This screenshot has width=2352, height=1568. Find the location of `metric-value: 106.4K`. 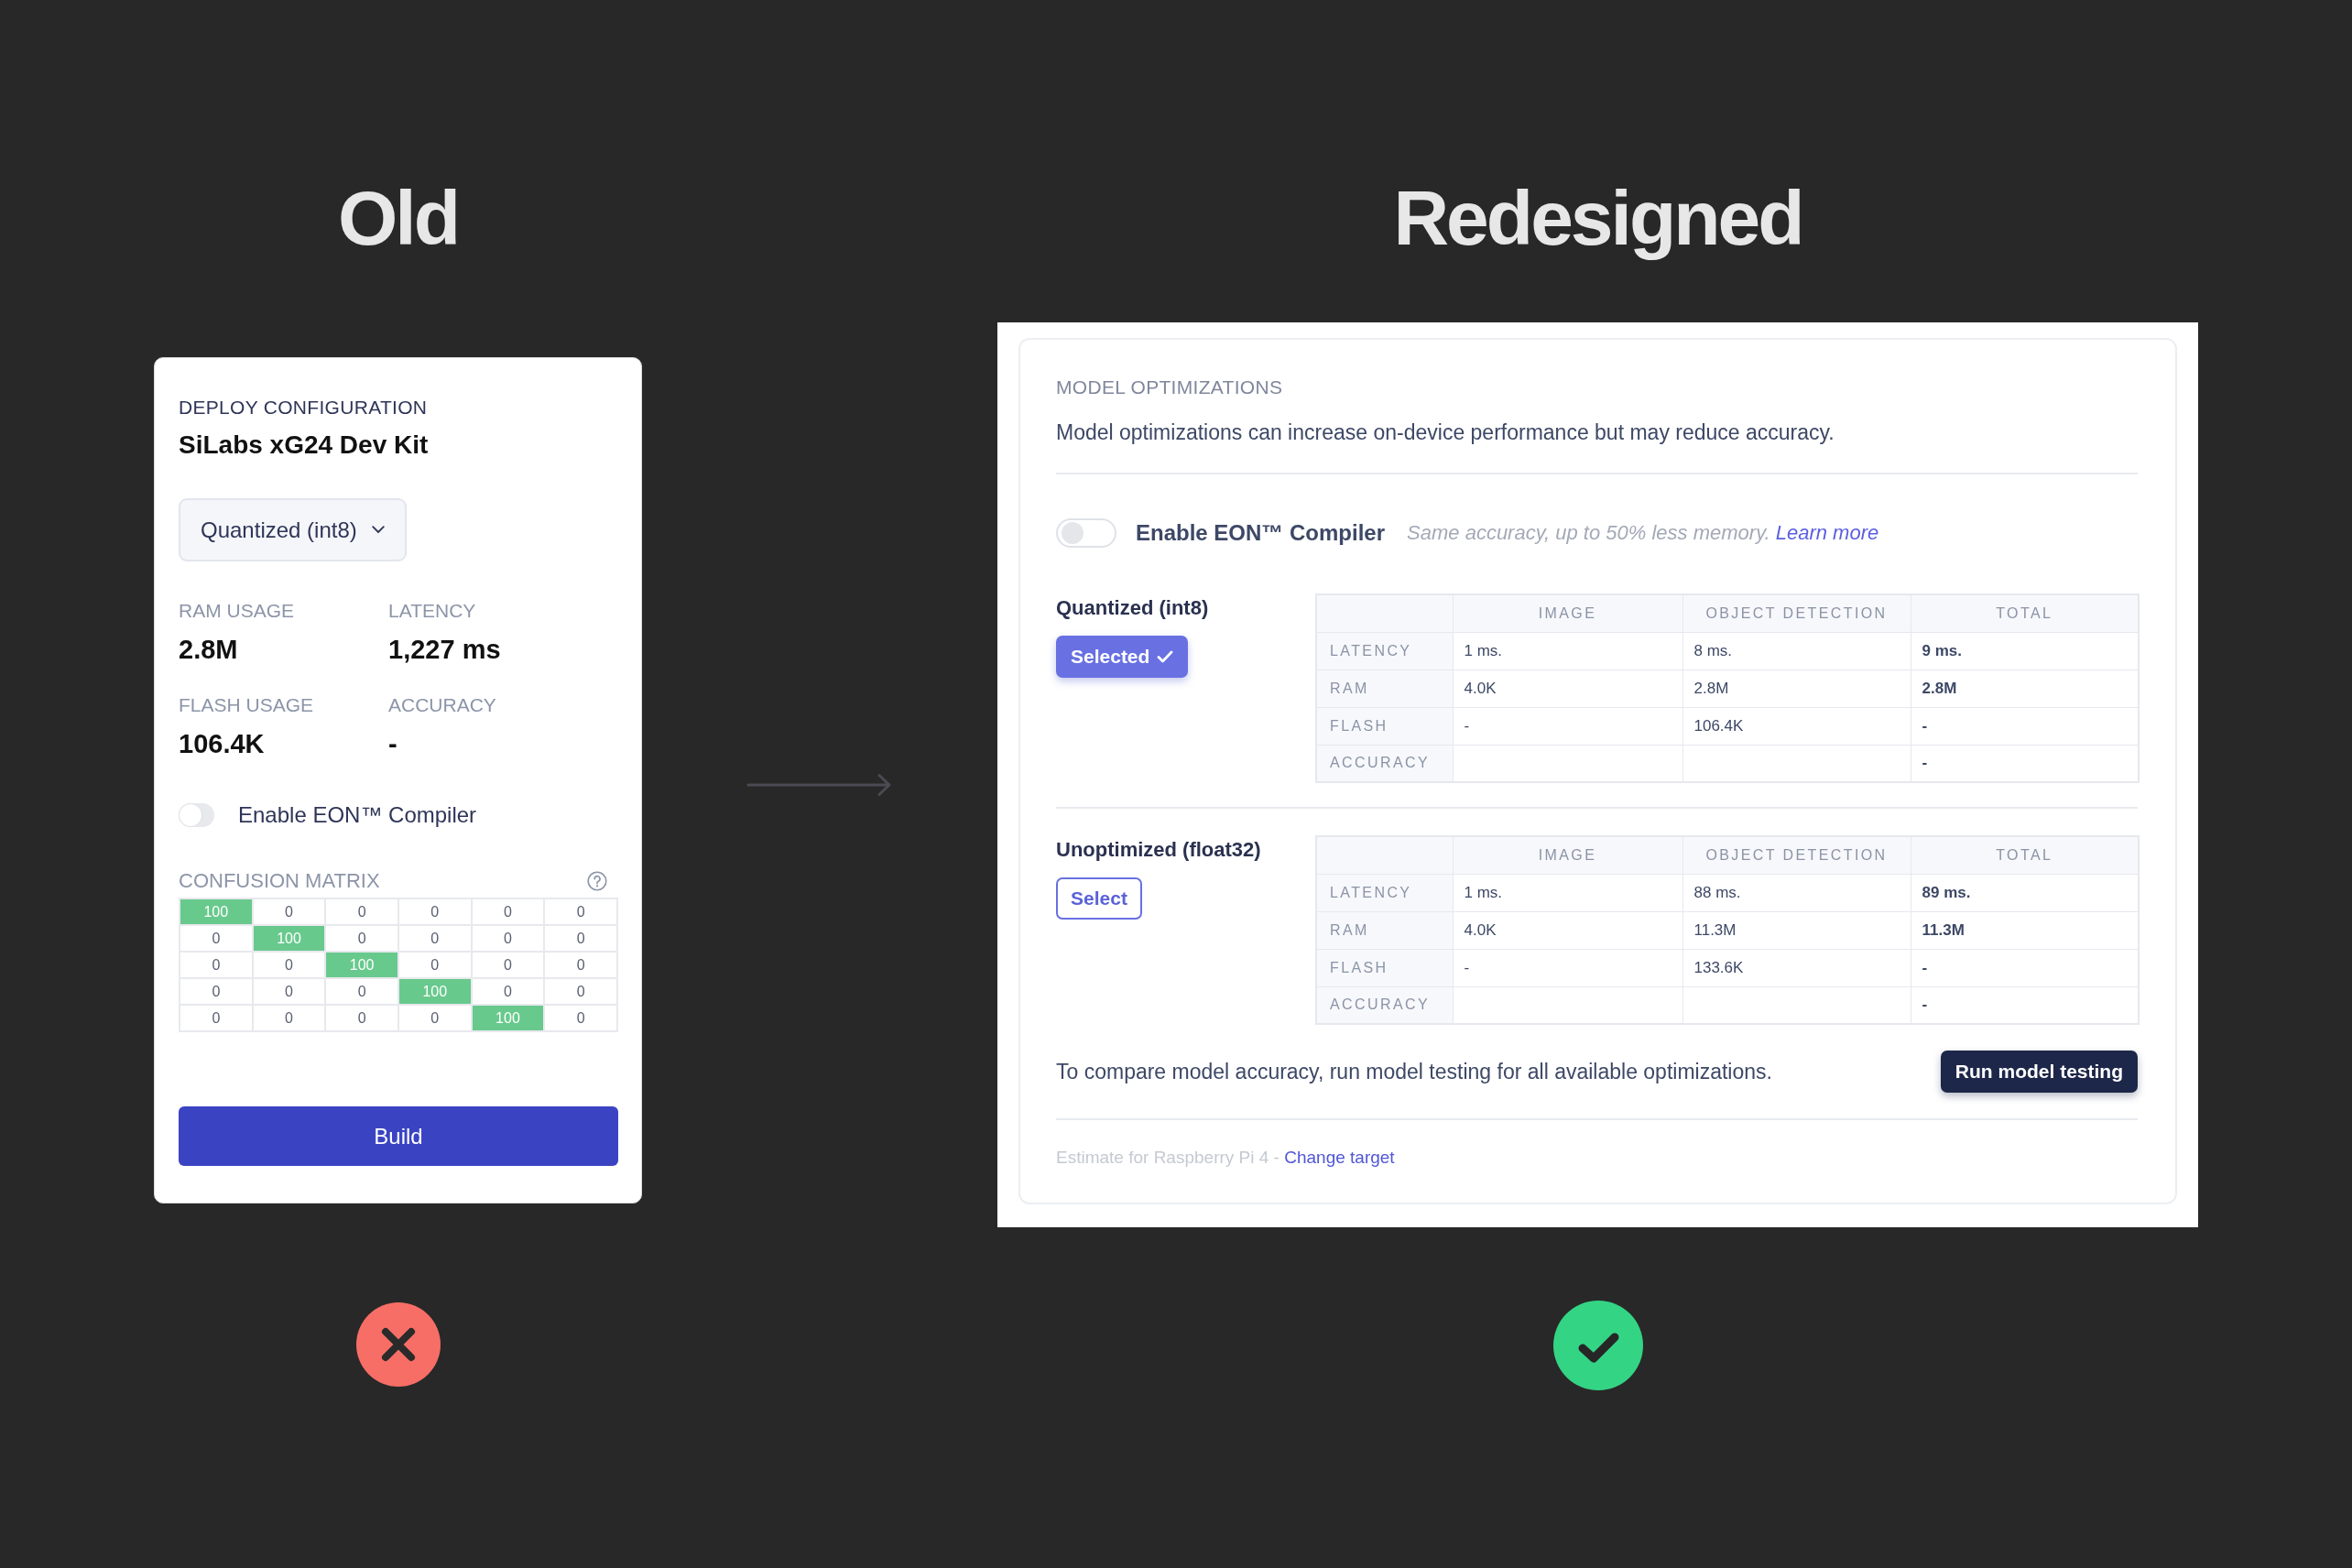

metric-value: 106.4K is located at coordinates (222, 743).